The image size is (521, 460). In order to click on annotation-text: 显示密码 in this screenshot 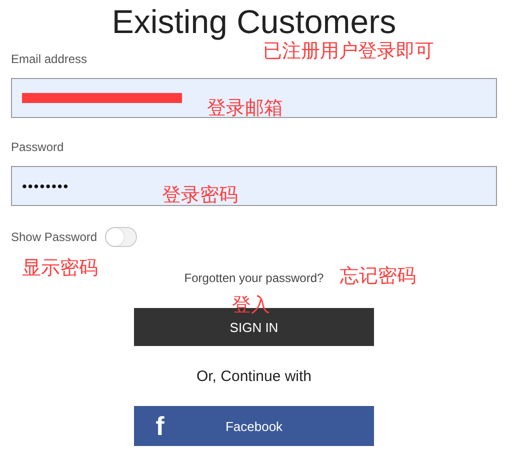, I will do `click(60, 268)`.